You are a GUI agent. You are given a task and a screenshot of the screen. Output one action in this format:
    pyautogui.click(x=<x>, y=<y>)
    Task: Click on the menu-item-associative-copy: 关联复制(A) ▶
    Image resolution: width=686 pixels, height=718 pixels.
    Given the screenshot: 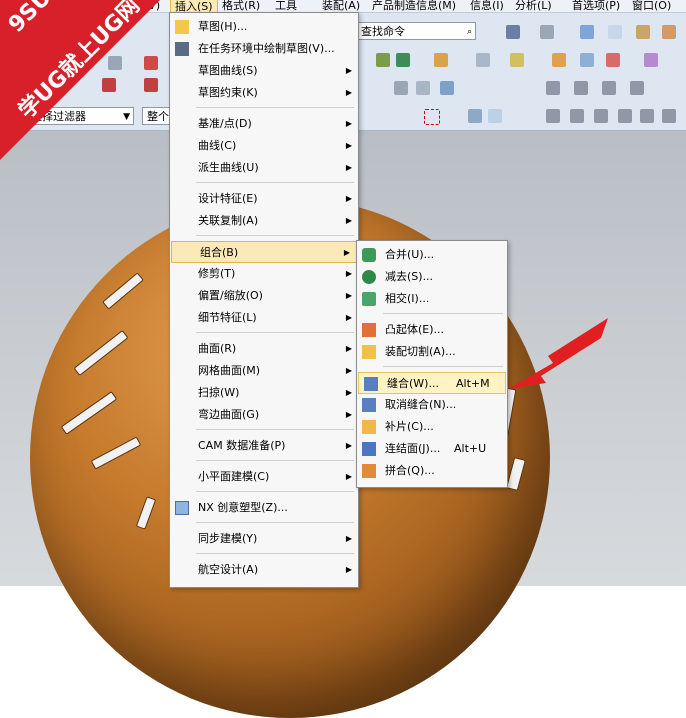 What is the action you would take?
    pyautogui.click(x=264, y=221)
    